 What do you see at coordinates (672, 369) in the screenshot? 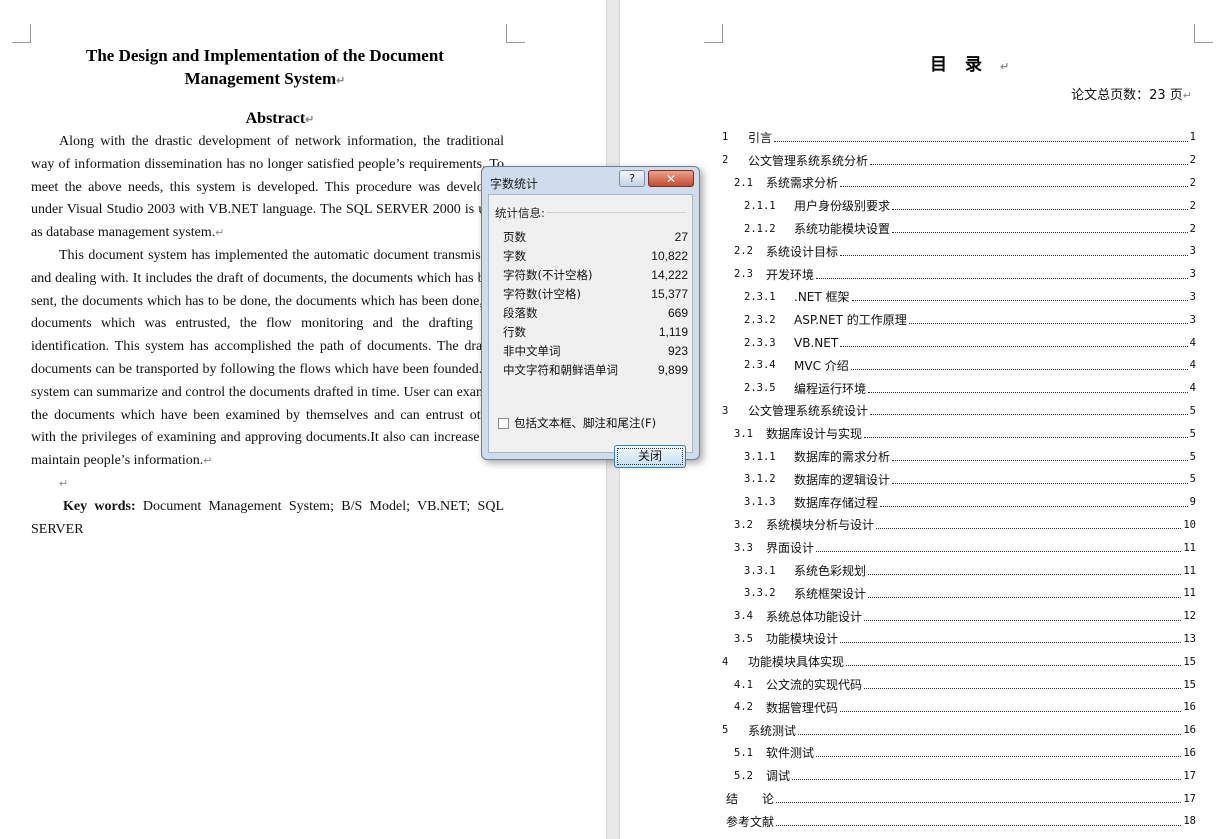
I see `statistic-value: 9,899` at bounding box center [672, 369].